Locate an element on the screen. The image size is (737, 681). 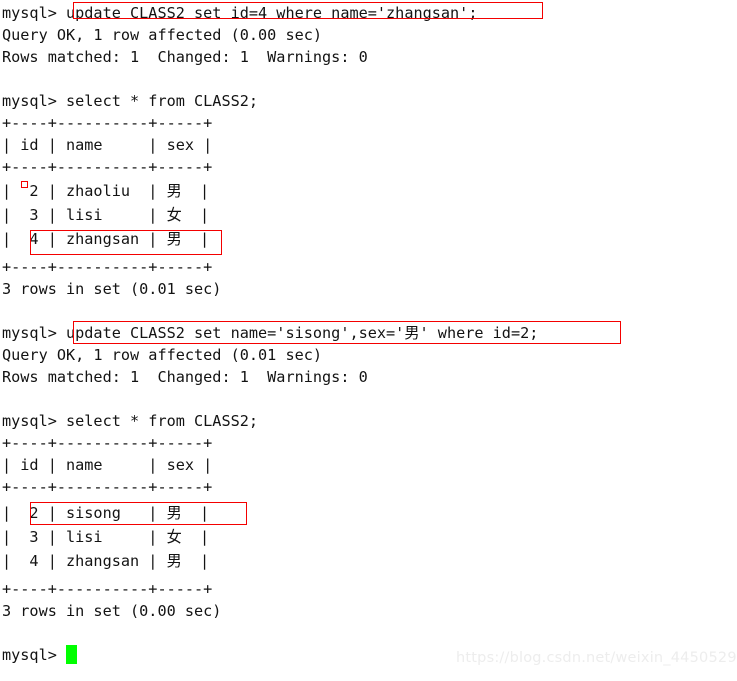
terminal-line-text: Query OK, 1 row affected (0.00 sec) is located at coordinates (162, 35).